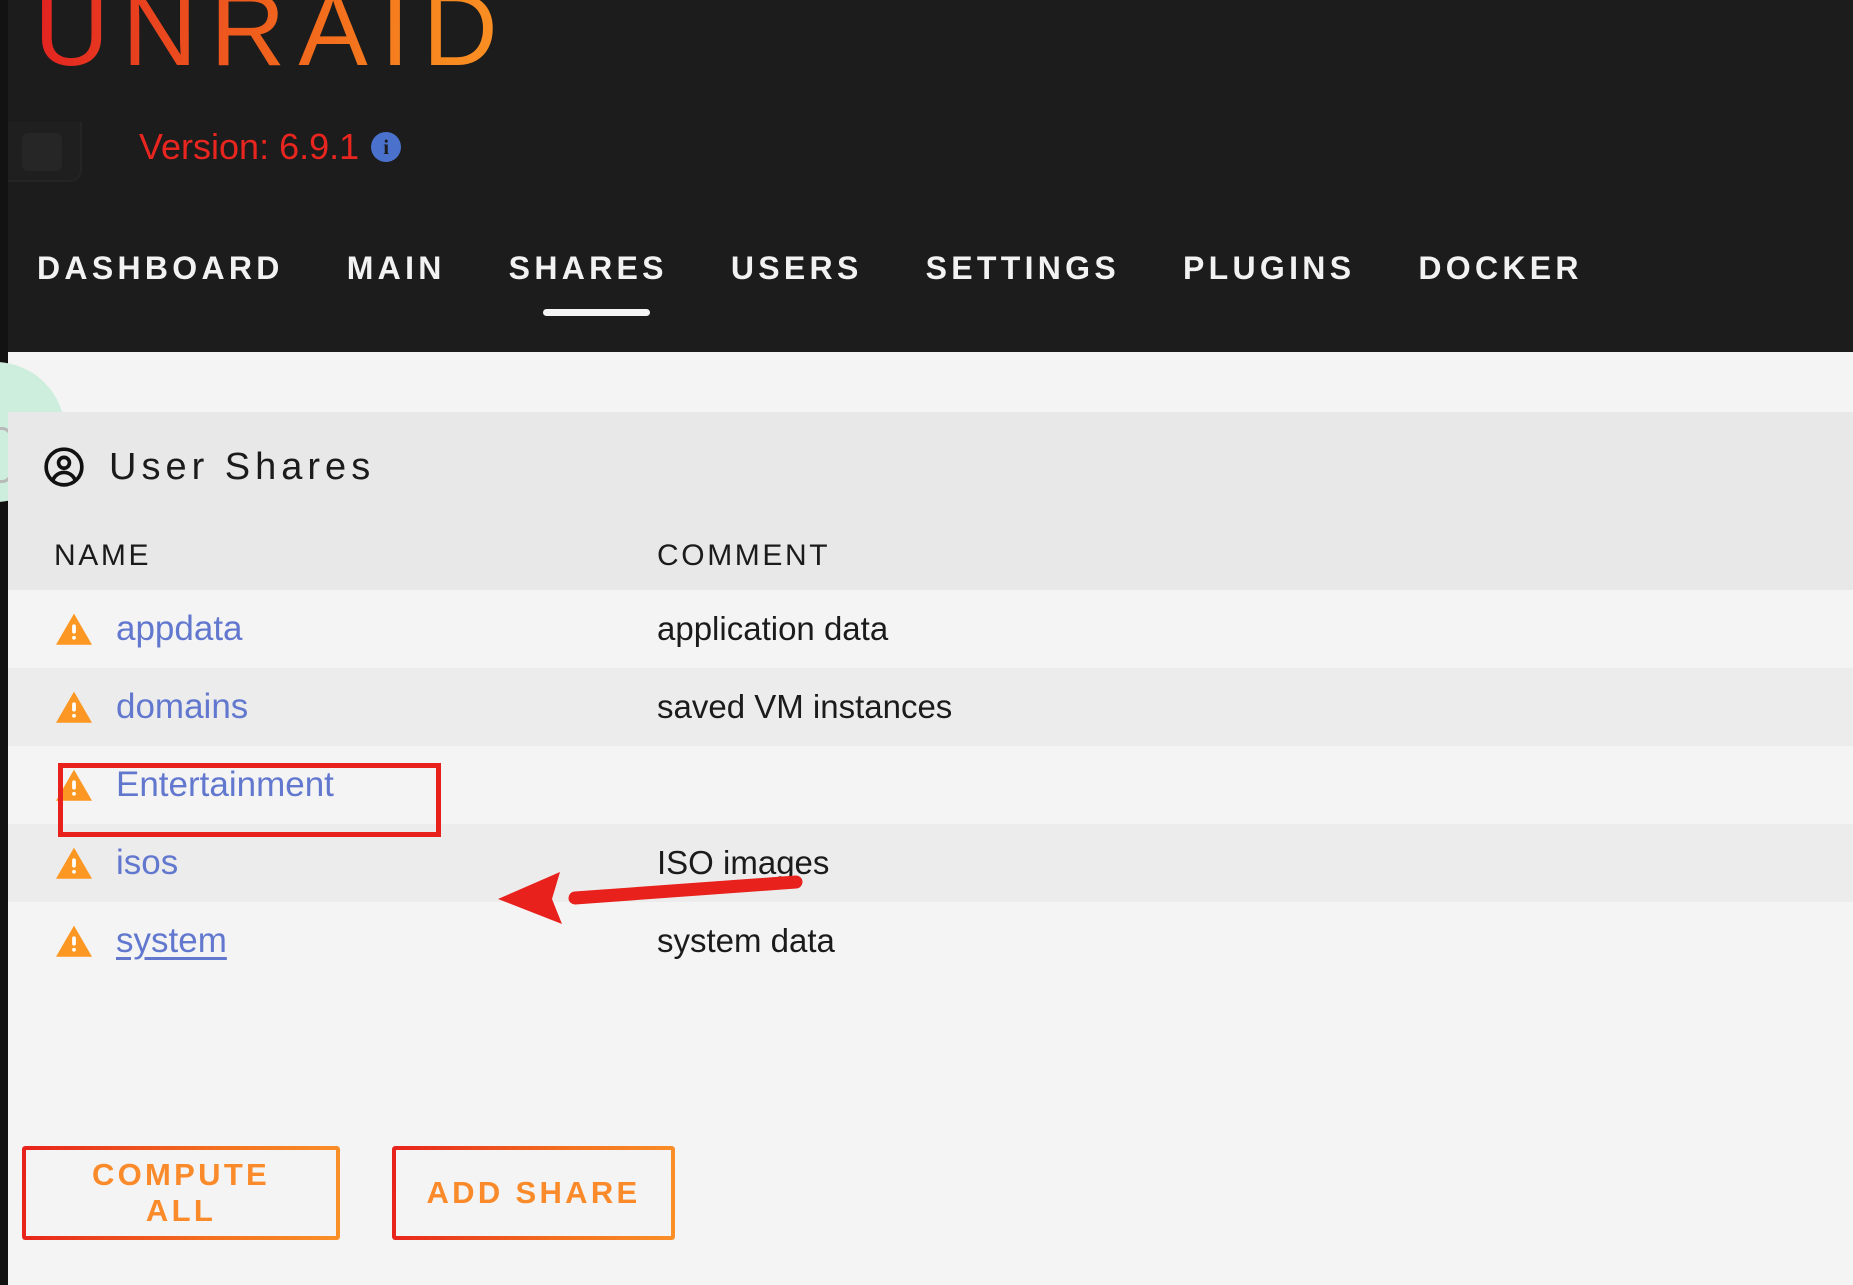  I want to click on nav-label-main: Main, so click(396, 268).